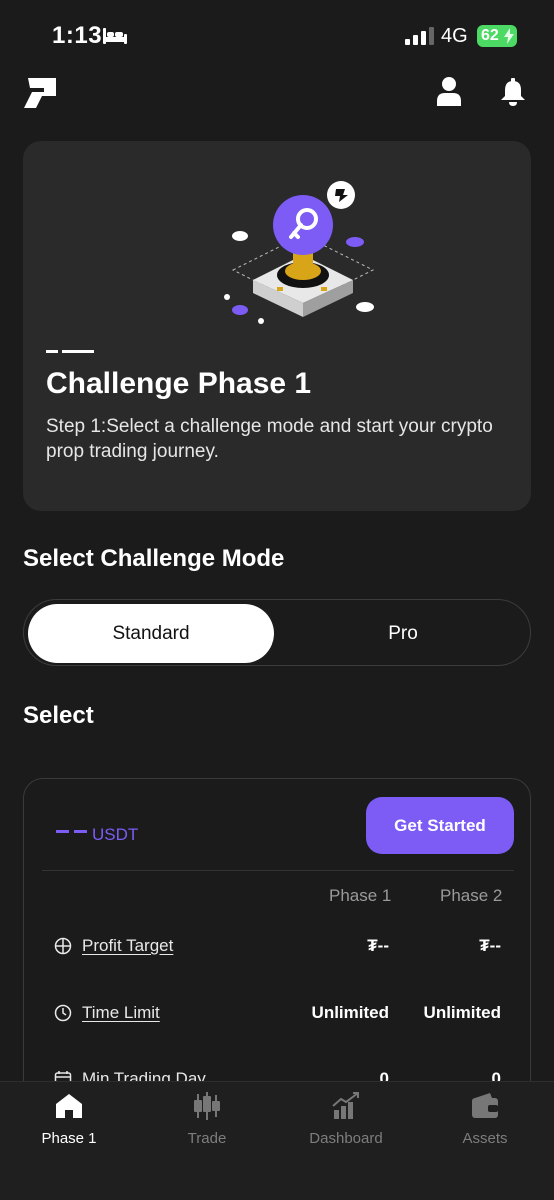 The width and height of the screenshot is (554, 1200). Describe the element at coordinates (454, 36) in the screenshot. I see `network-label: 4G` at that location.